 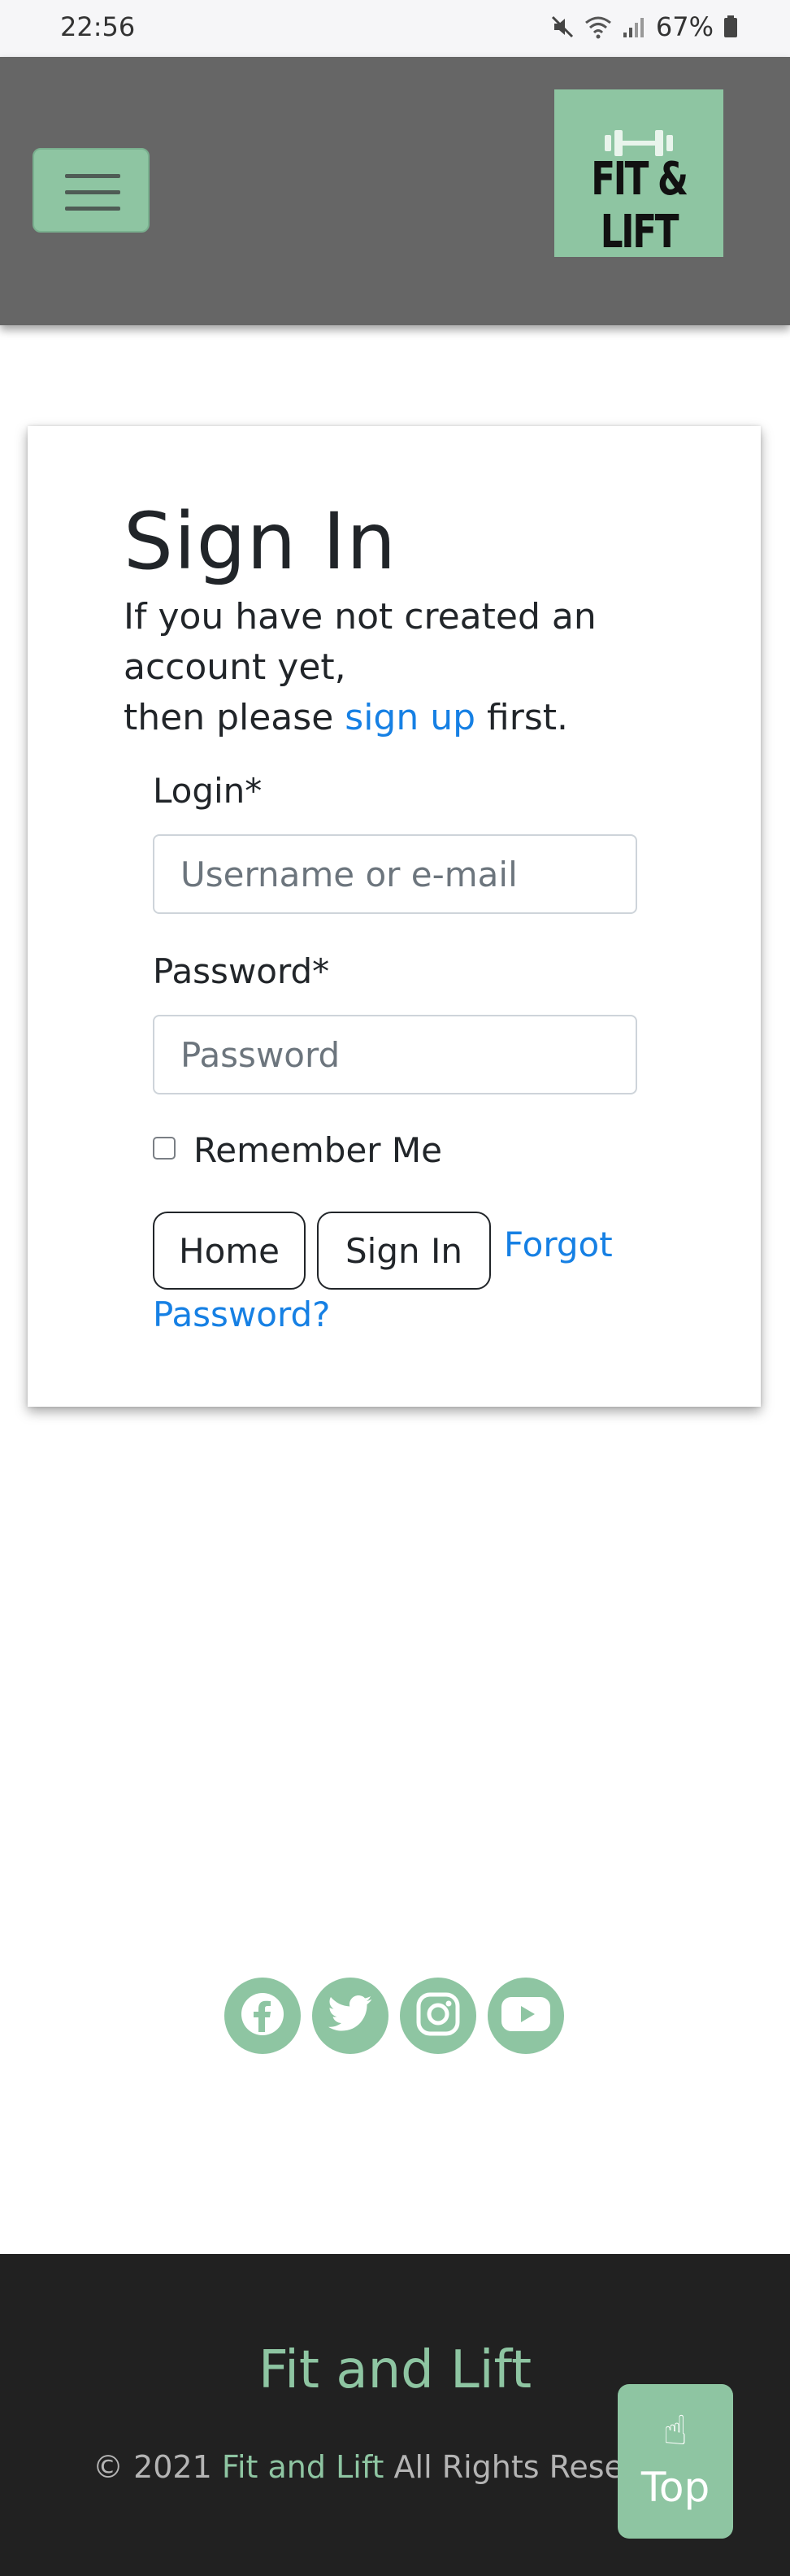 What do you see at coordinates (152, 2467) in the screenshot?
I see `copyright-prefix: © 2021` at bounding box center [152, 2467].